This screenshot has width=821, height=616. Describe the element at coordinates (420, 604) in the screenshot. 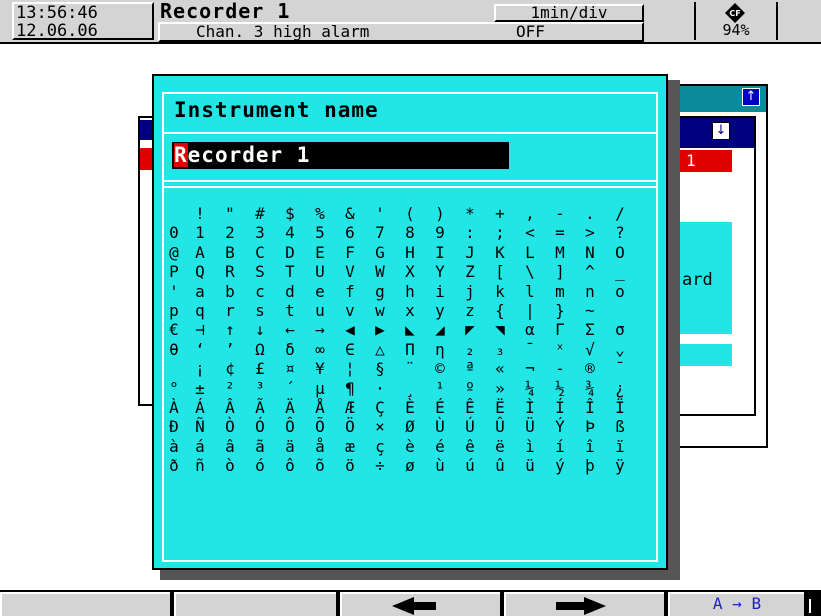

I see `softkey-cursor-left` at that location.